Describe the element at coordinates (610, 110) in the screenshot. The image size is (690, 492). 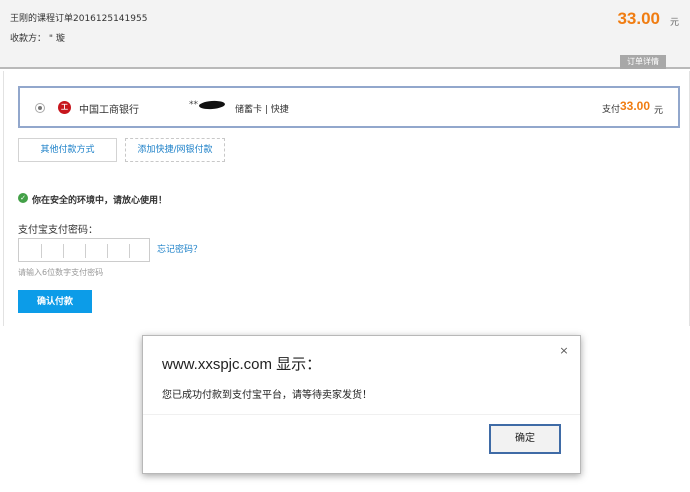
I see `pay-label: 支付` at that location.